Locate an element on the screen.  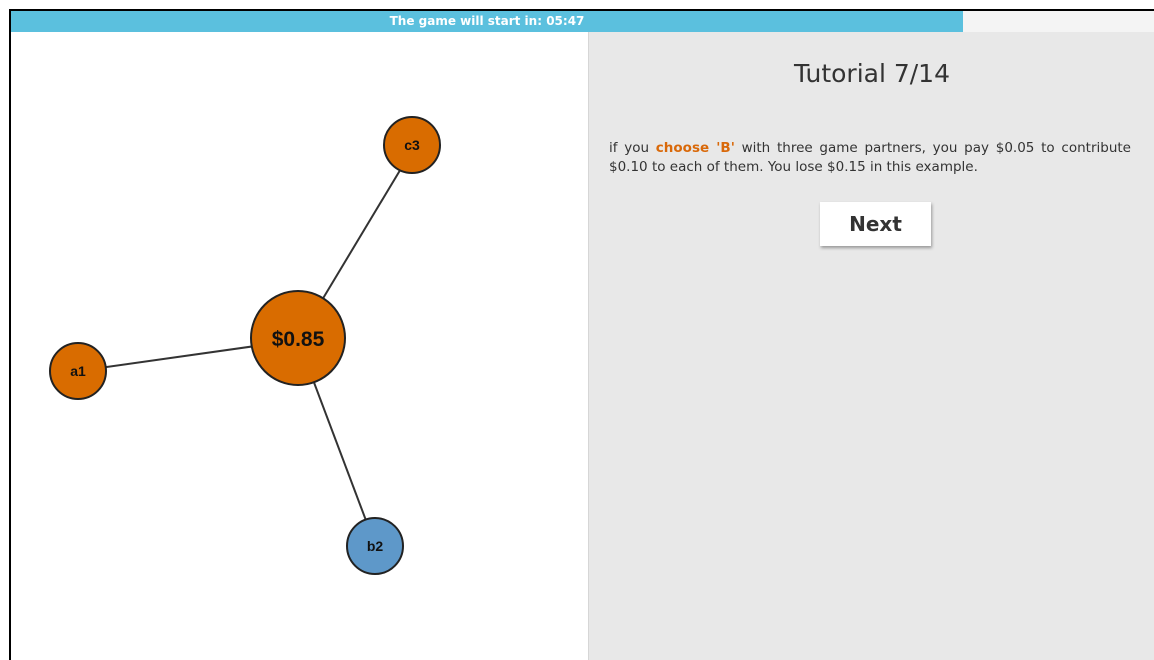
node-c3: c3 is located at coordinates (412, 145).